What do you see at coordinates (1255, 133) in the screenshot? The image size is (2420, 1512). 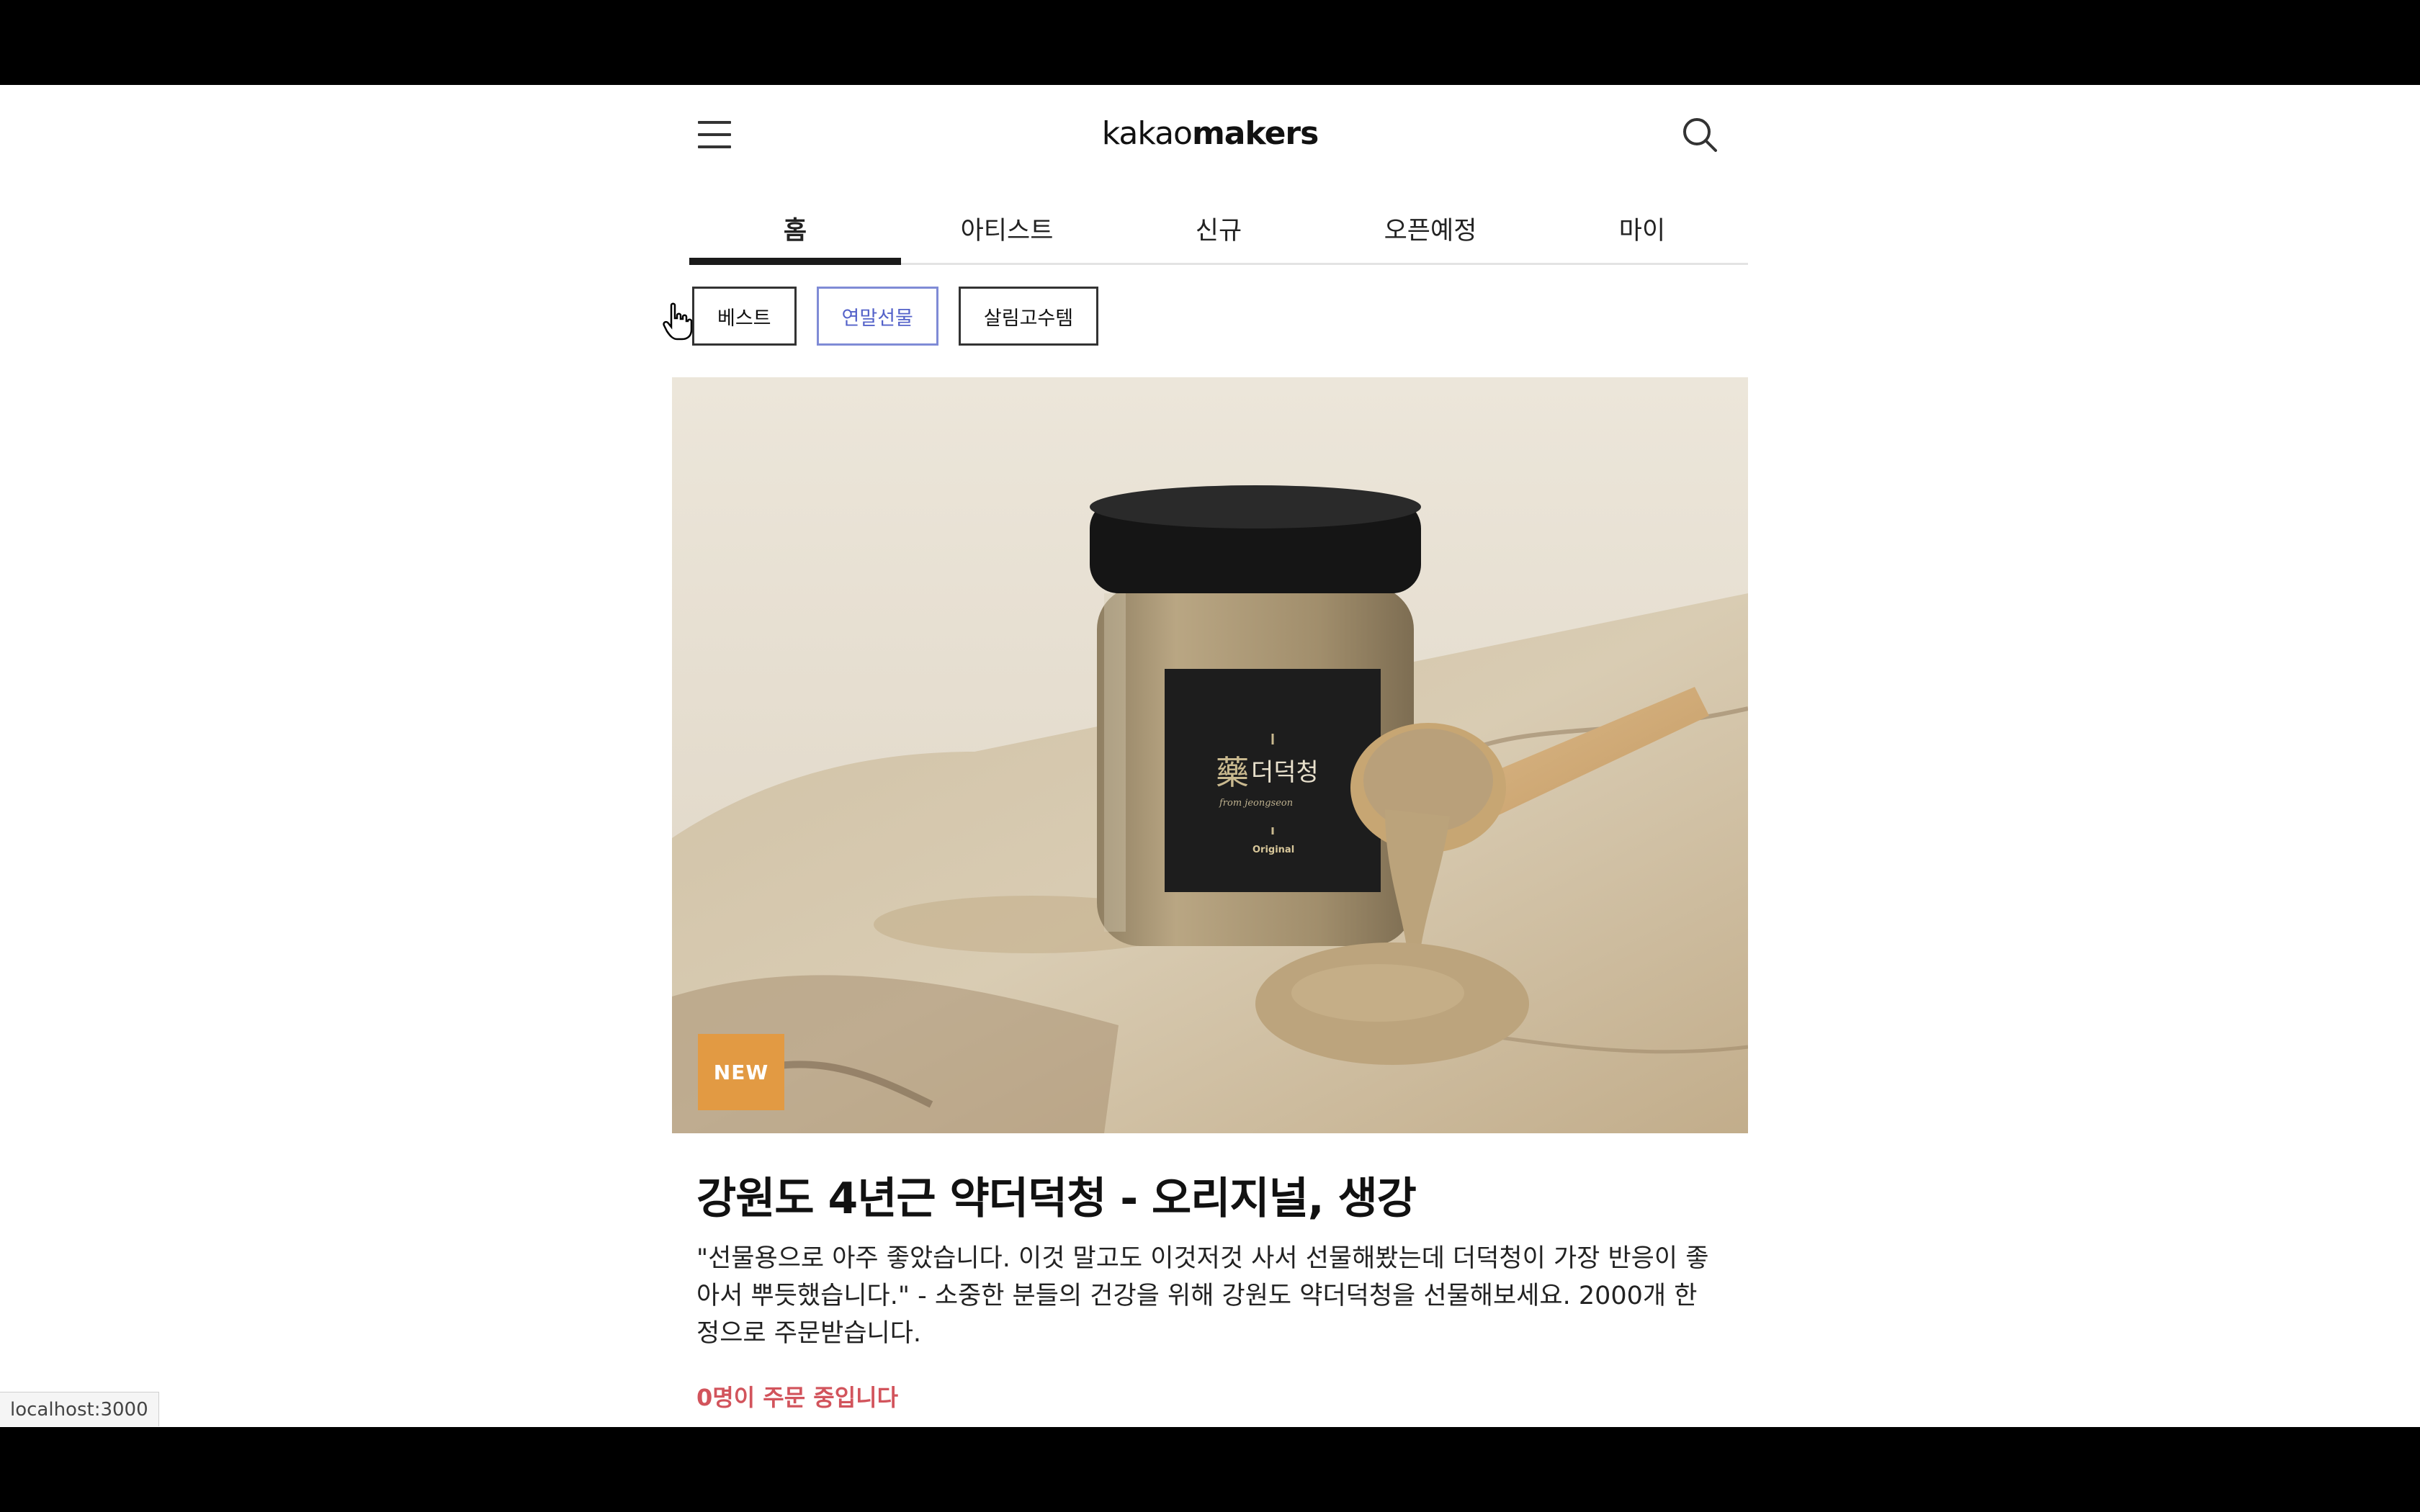 I see `logo-bold-text: makers` at bounding box center [1255, 133].